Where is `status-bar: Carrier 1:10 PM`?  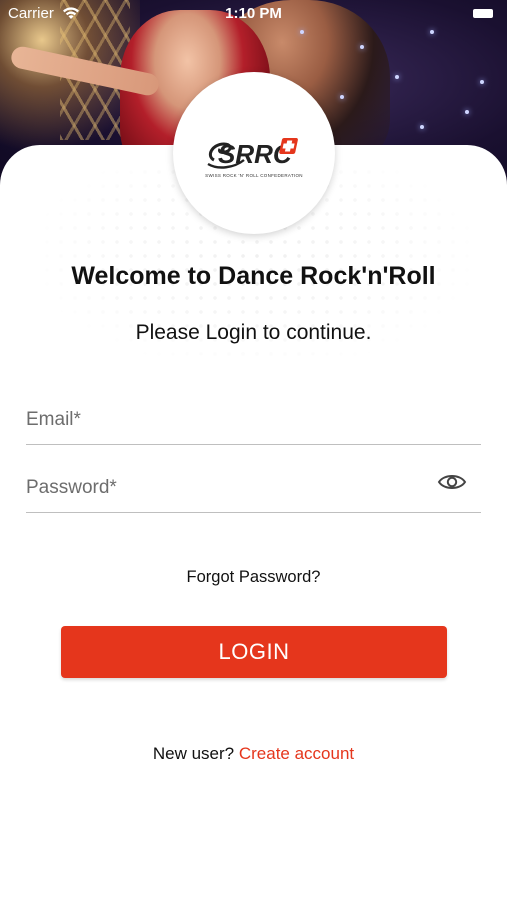 status-bar: Carrier 1:10 PM is located at coordinates (253, 14).